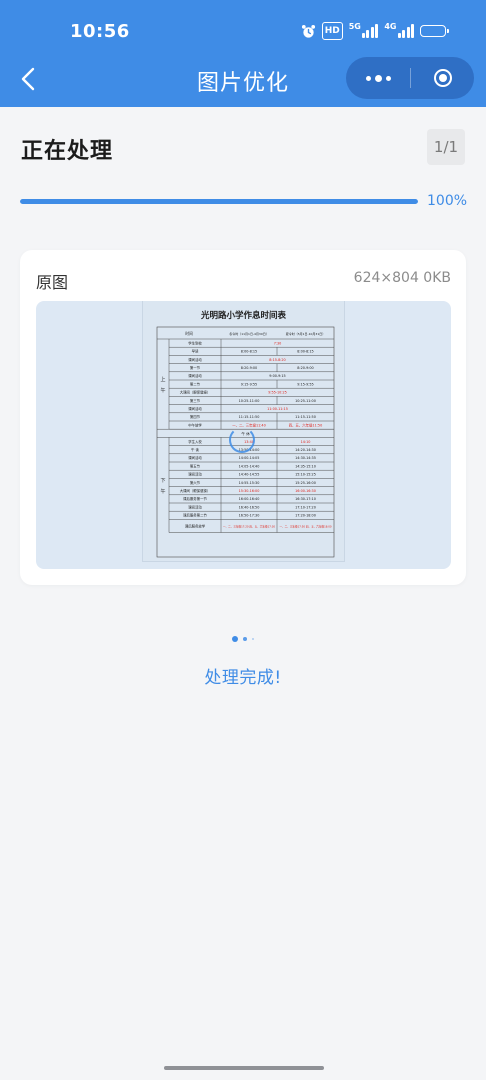 The width and height of the screenshot is (486, 1080). Describe the element at coordinates (243, 316) in the screenshot. I see `thumbnail-title: 光明路小学作息时间表` at that location.